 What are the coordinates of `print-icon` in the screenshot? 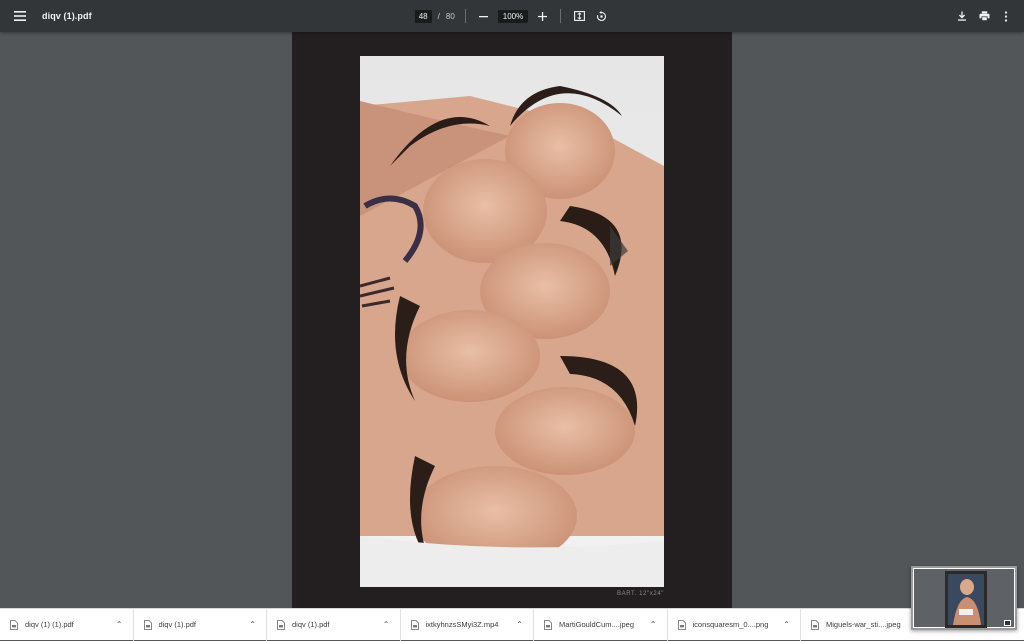 It's located at (984, 16).